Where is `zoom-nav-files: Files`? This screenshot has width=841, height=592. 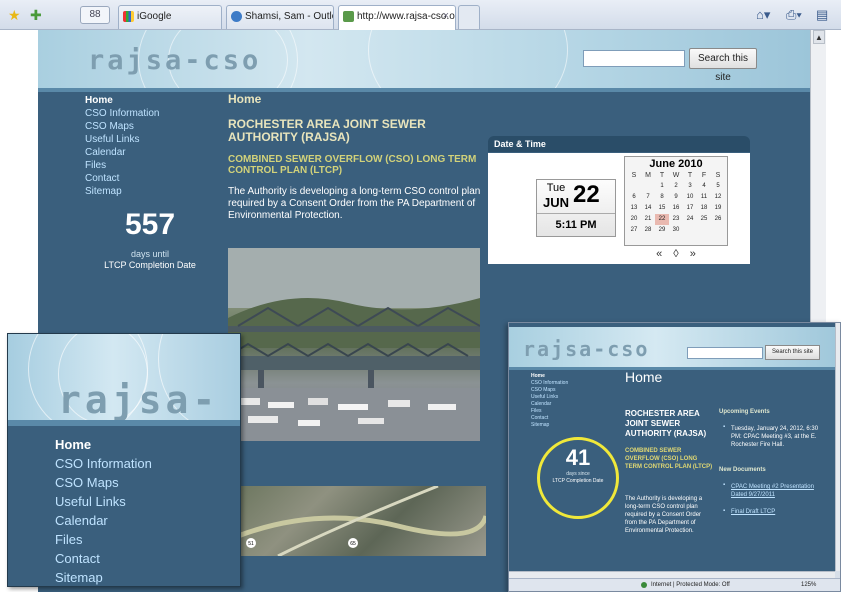
zoom-nav-files: Files is located at coordinates (103, 539).